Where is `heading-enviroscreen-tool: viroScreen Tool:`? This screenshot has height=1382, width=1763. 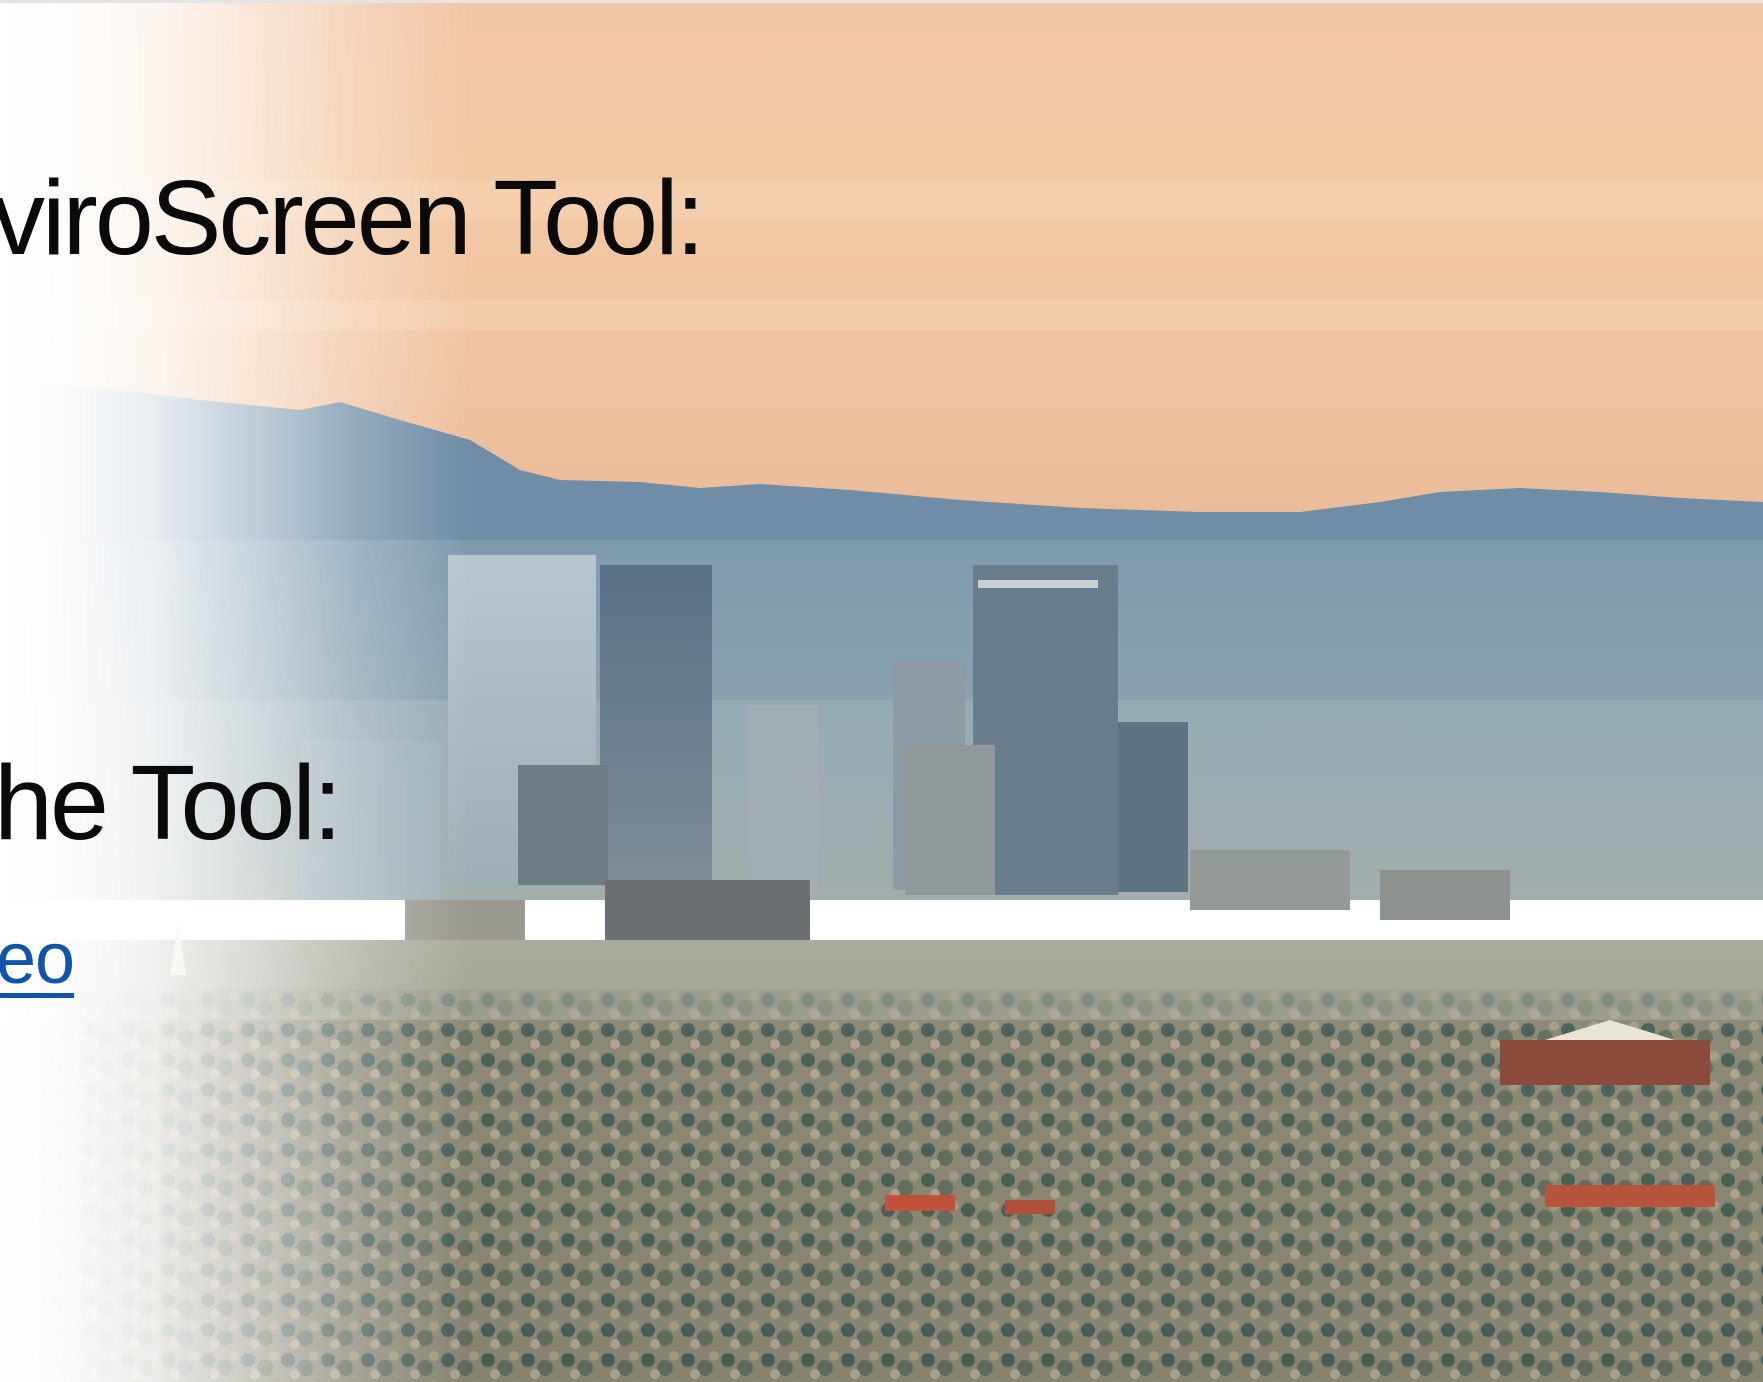
heading-enviroscreen-tool: viroScreen Tool: is located at coordinates (352, 218).